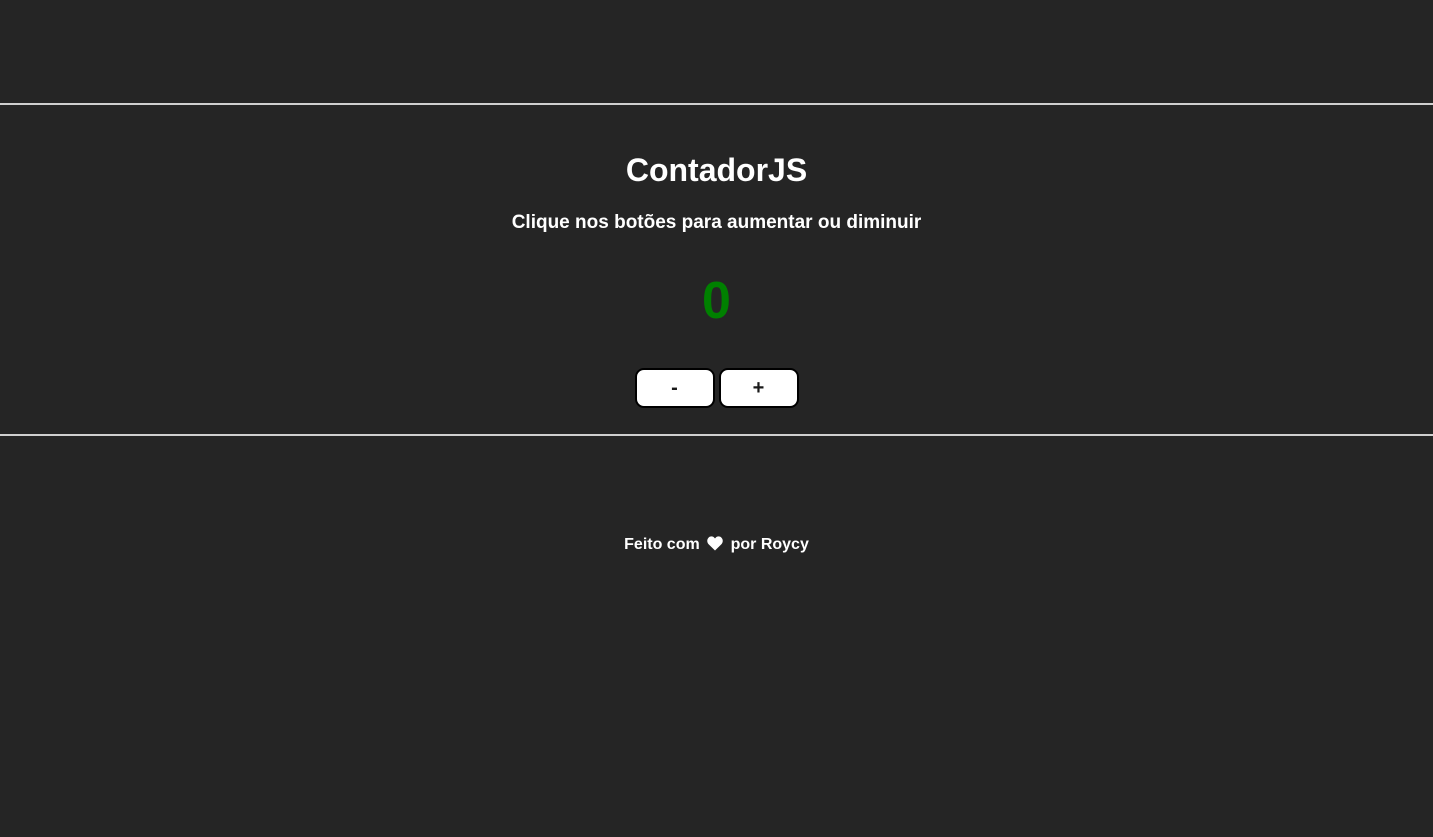 Image resolution: width=1433 pixels, height=837 pixels. Describe the element at coordinates (716, 435) in the screenshot. I see `bottom-divider` at that location.